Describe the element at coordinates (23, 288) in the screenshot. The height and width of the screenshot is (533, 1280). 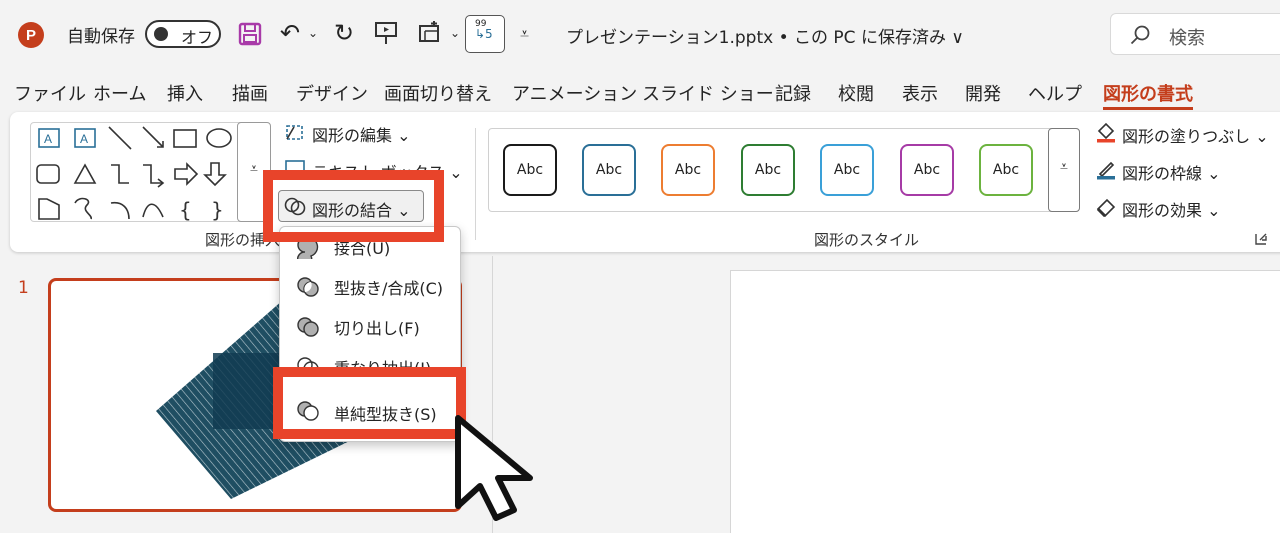
I see `slide-number: 1` at that location.